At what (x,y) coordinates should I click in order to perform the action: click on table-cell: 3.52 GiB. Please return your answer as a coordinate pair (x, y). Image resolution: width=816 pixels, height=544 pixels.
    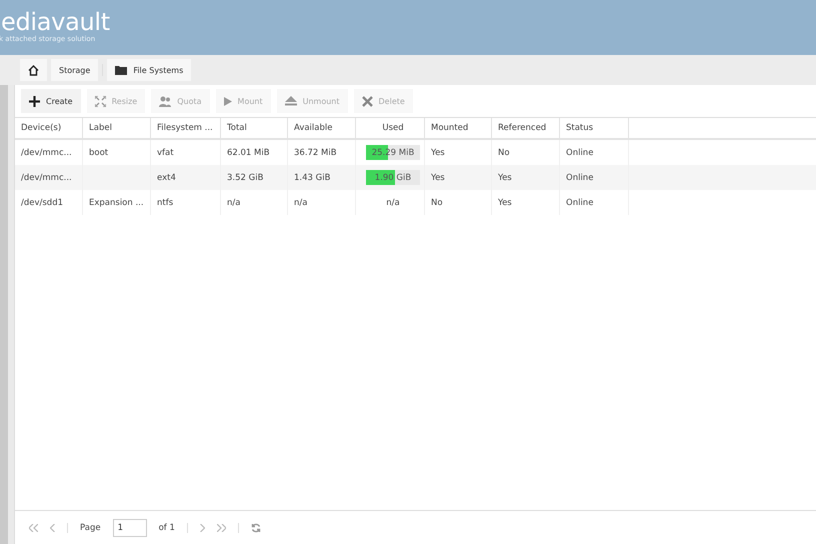
    Looking at the image, I should click on (245, 177).